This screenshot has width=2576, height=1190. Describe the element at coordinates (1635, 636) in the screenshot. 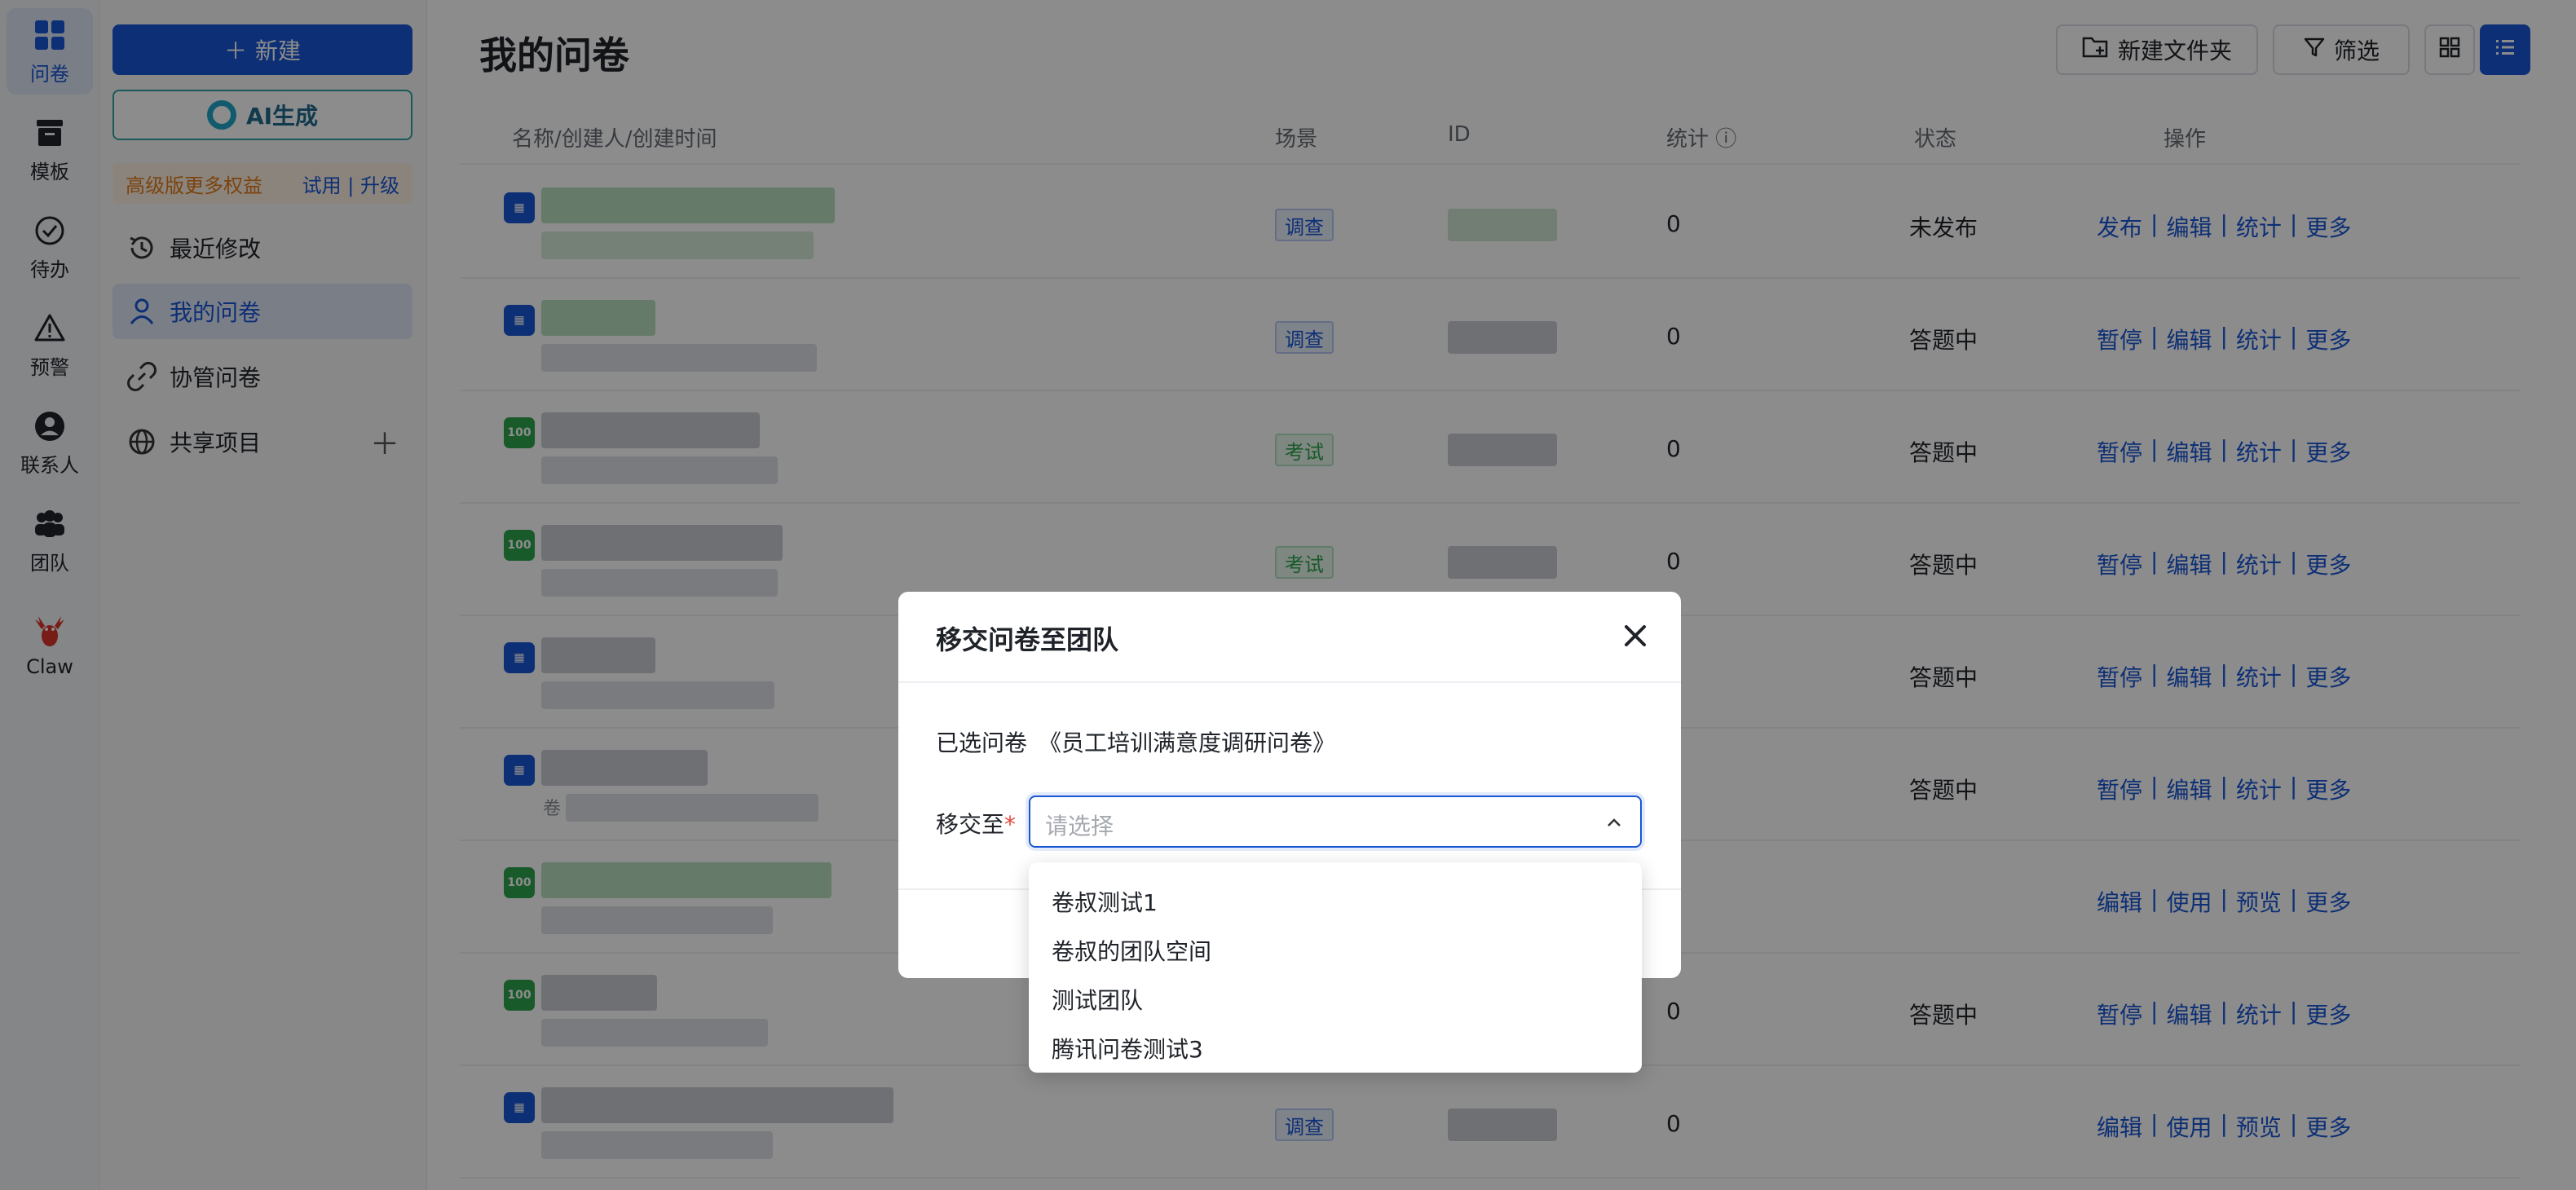

I see `close-icon` at that location.